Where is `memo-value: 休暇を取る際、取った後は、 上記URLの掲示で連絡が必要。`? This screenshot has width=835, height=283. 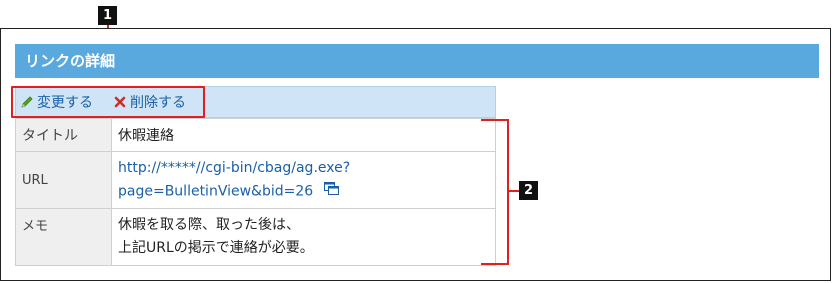
memo-value: 休暇を取る際、取った後は、 上記URLの掲示で連絡が必要。 is located at coordinates (303, 237).